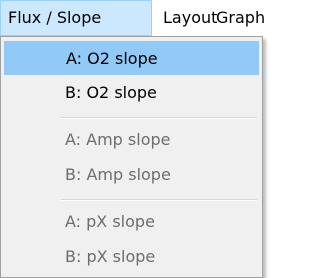 This screenshot has width=320, height=278. Describe the element at coordinates (118, 174) in the screenshot. I see `menu-item-b-amp-slope: B: Amp slope` at that location.